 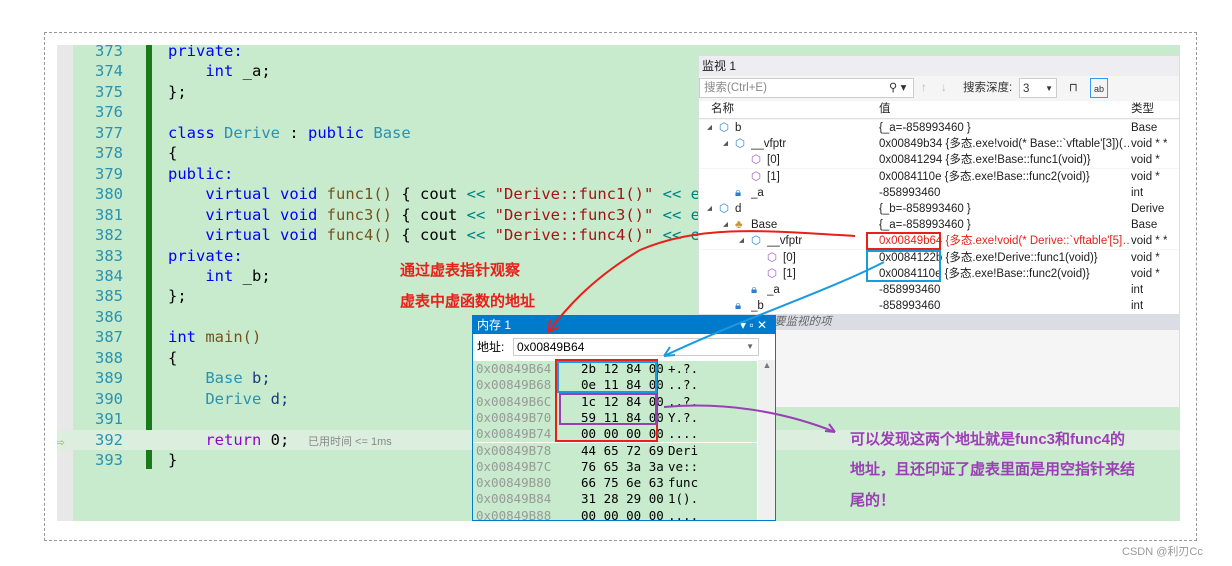 What do you see at coordinates (468, 301) in the screenshot?
I see `red-note-line-2: 虚表中虚函数的地址` at bounding box center [468, 301].